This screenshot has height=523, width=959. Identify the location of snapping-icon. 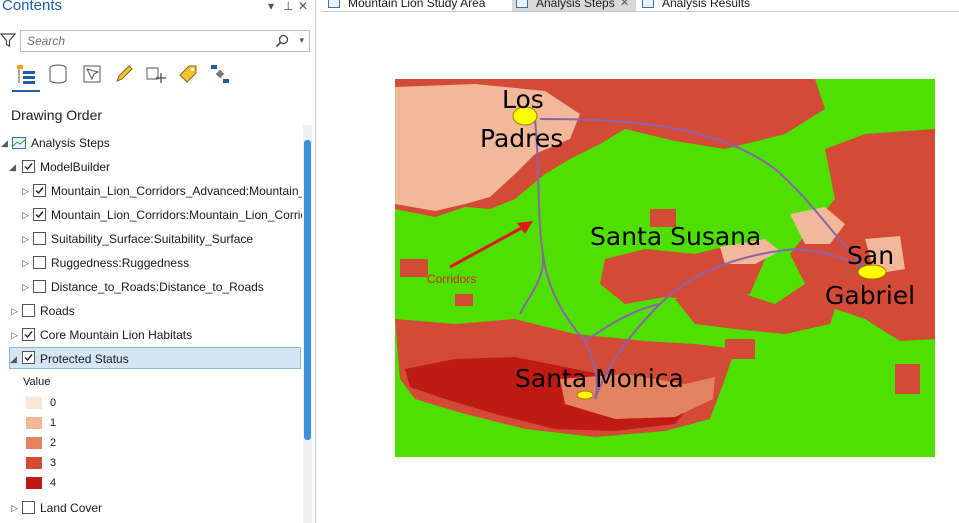
(156, 75).